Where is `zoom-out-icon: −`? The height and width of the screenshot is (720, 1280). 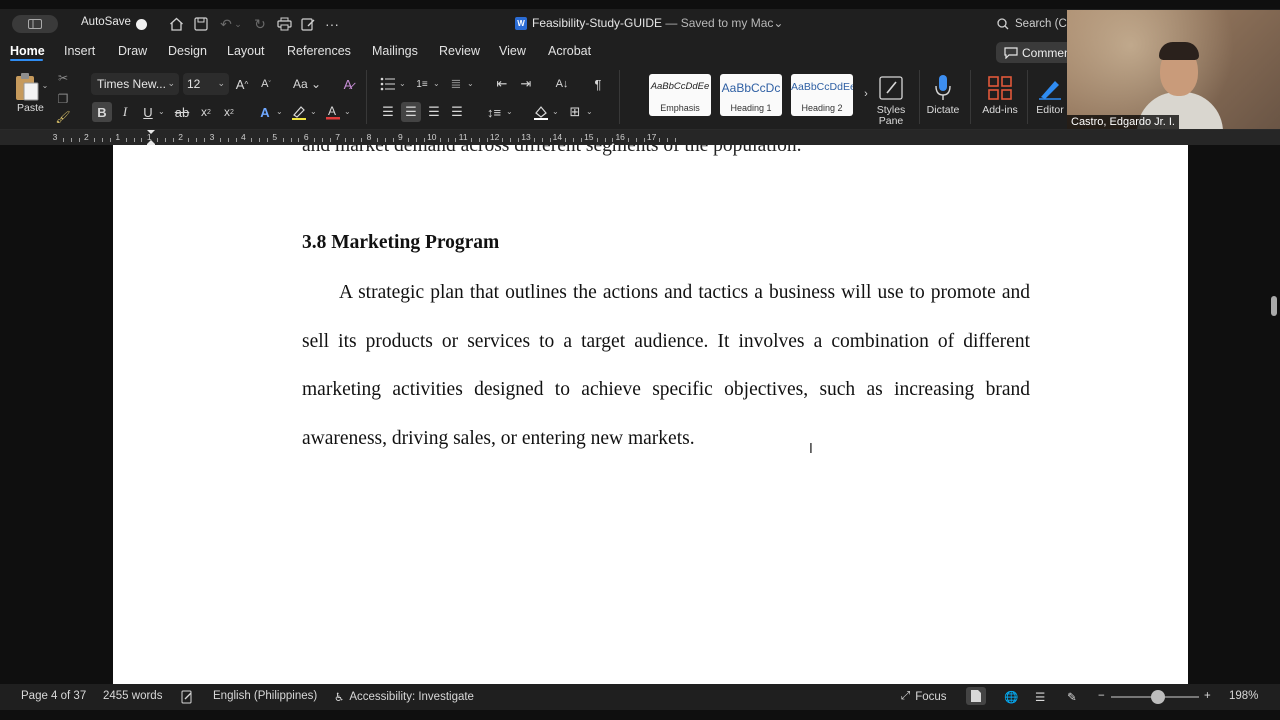
zoom-out-icon: − is located at coordinates (1101, 696).